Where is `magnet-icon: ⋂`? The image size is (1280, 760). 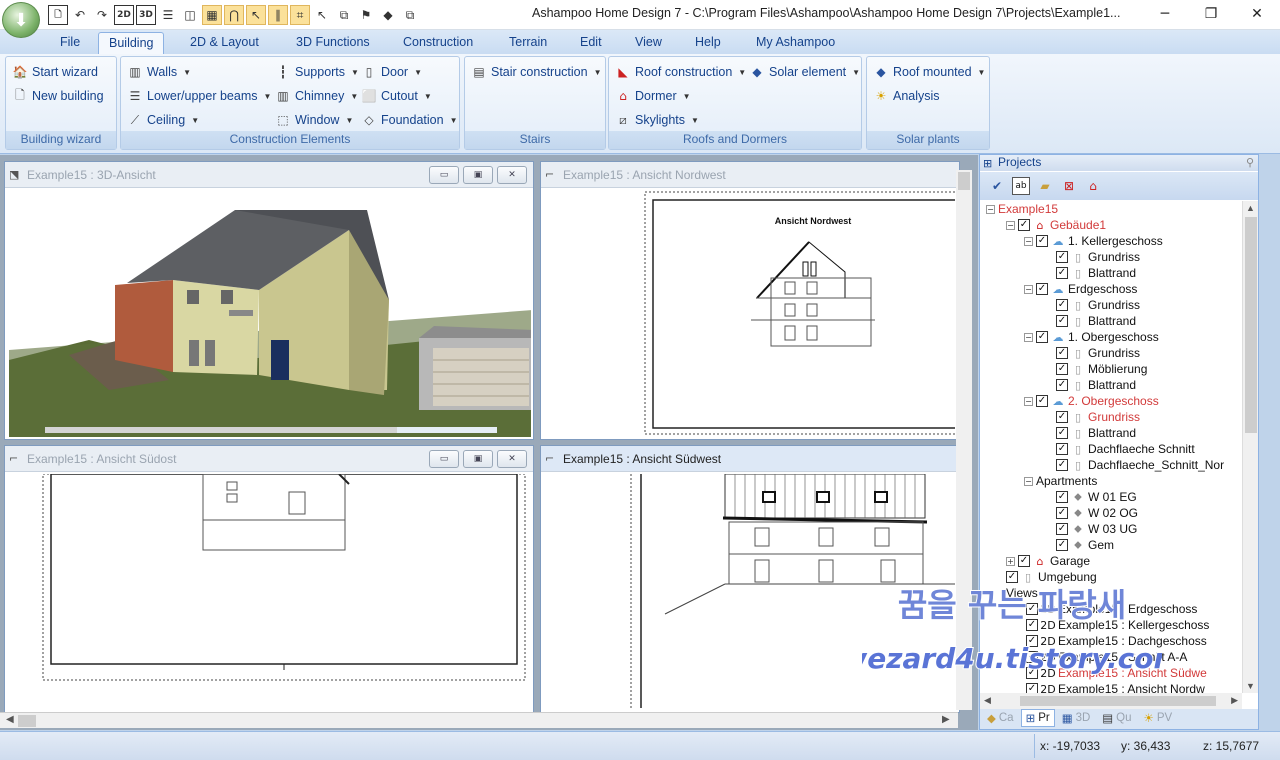 magnet-icon: ⋂ is located at coordinates (234, 15).